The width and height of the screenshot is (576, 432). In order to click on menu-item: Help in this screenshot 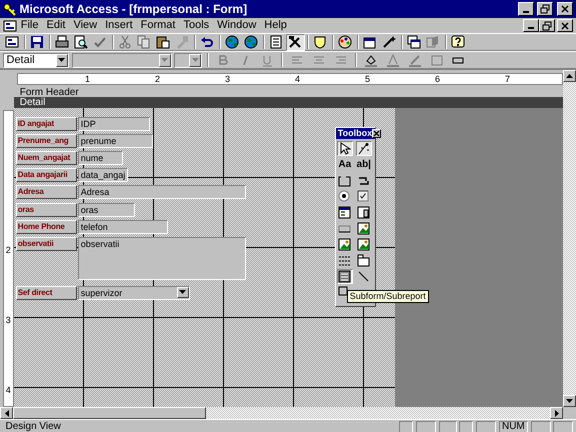, I will do `click(275, 25)`.